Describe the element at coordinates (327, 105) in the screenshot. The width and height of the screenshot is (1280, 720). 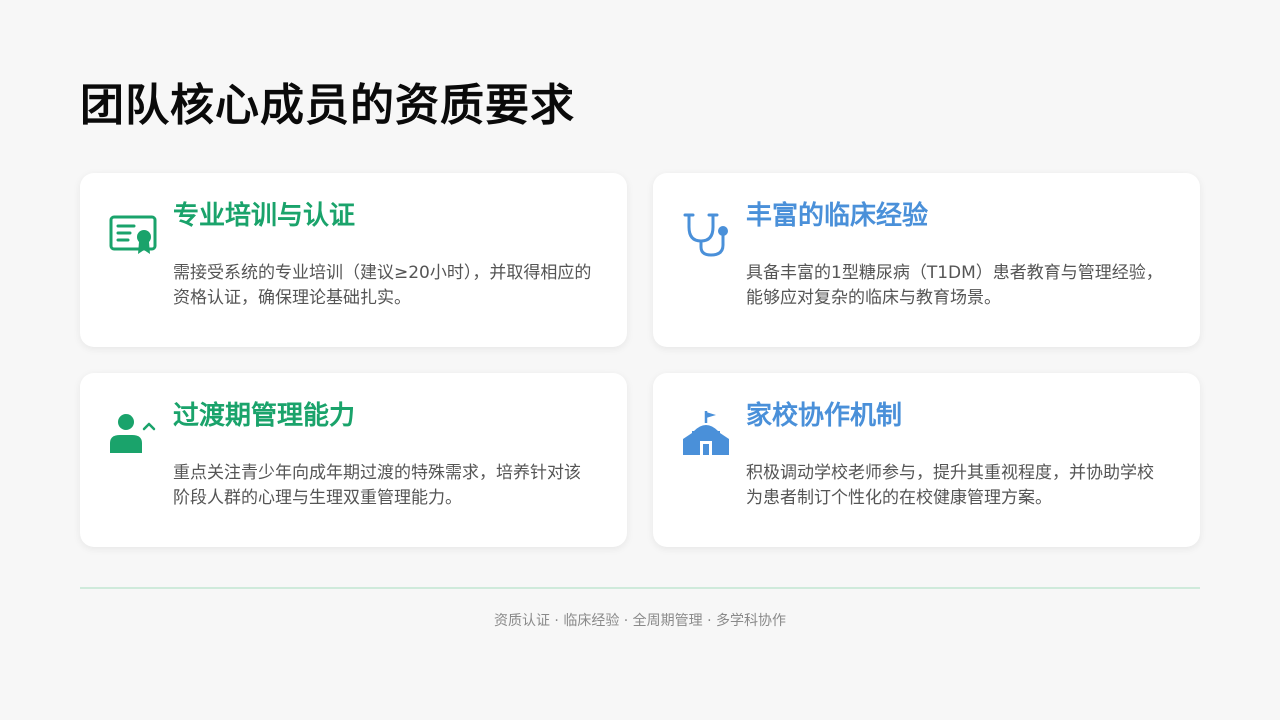
I see `page-title: 团队核心成员的资质要求` at that location.